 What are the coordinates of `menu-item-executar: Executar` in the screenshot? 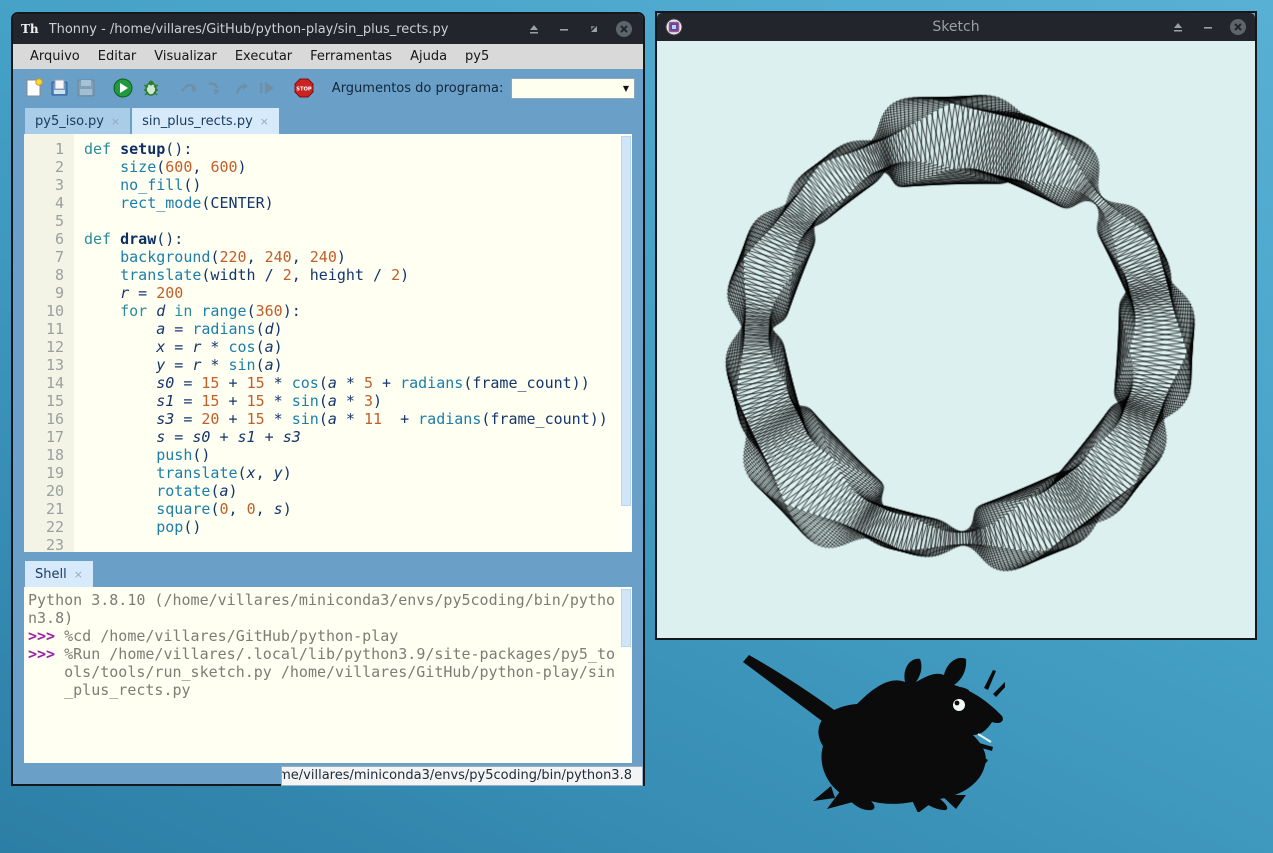 It's located at (263, 56).